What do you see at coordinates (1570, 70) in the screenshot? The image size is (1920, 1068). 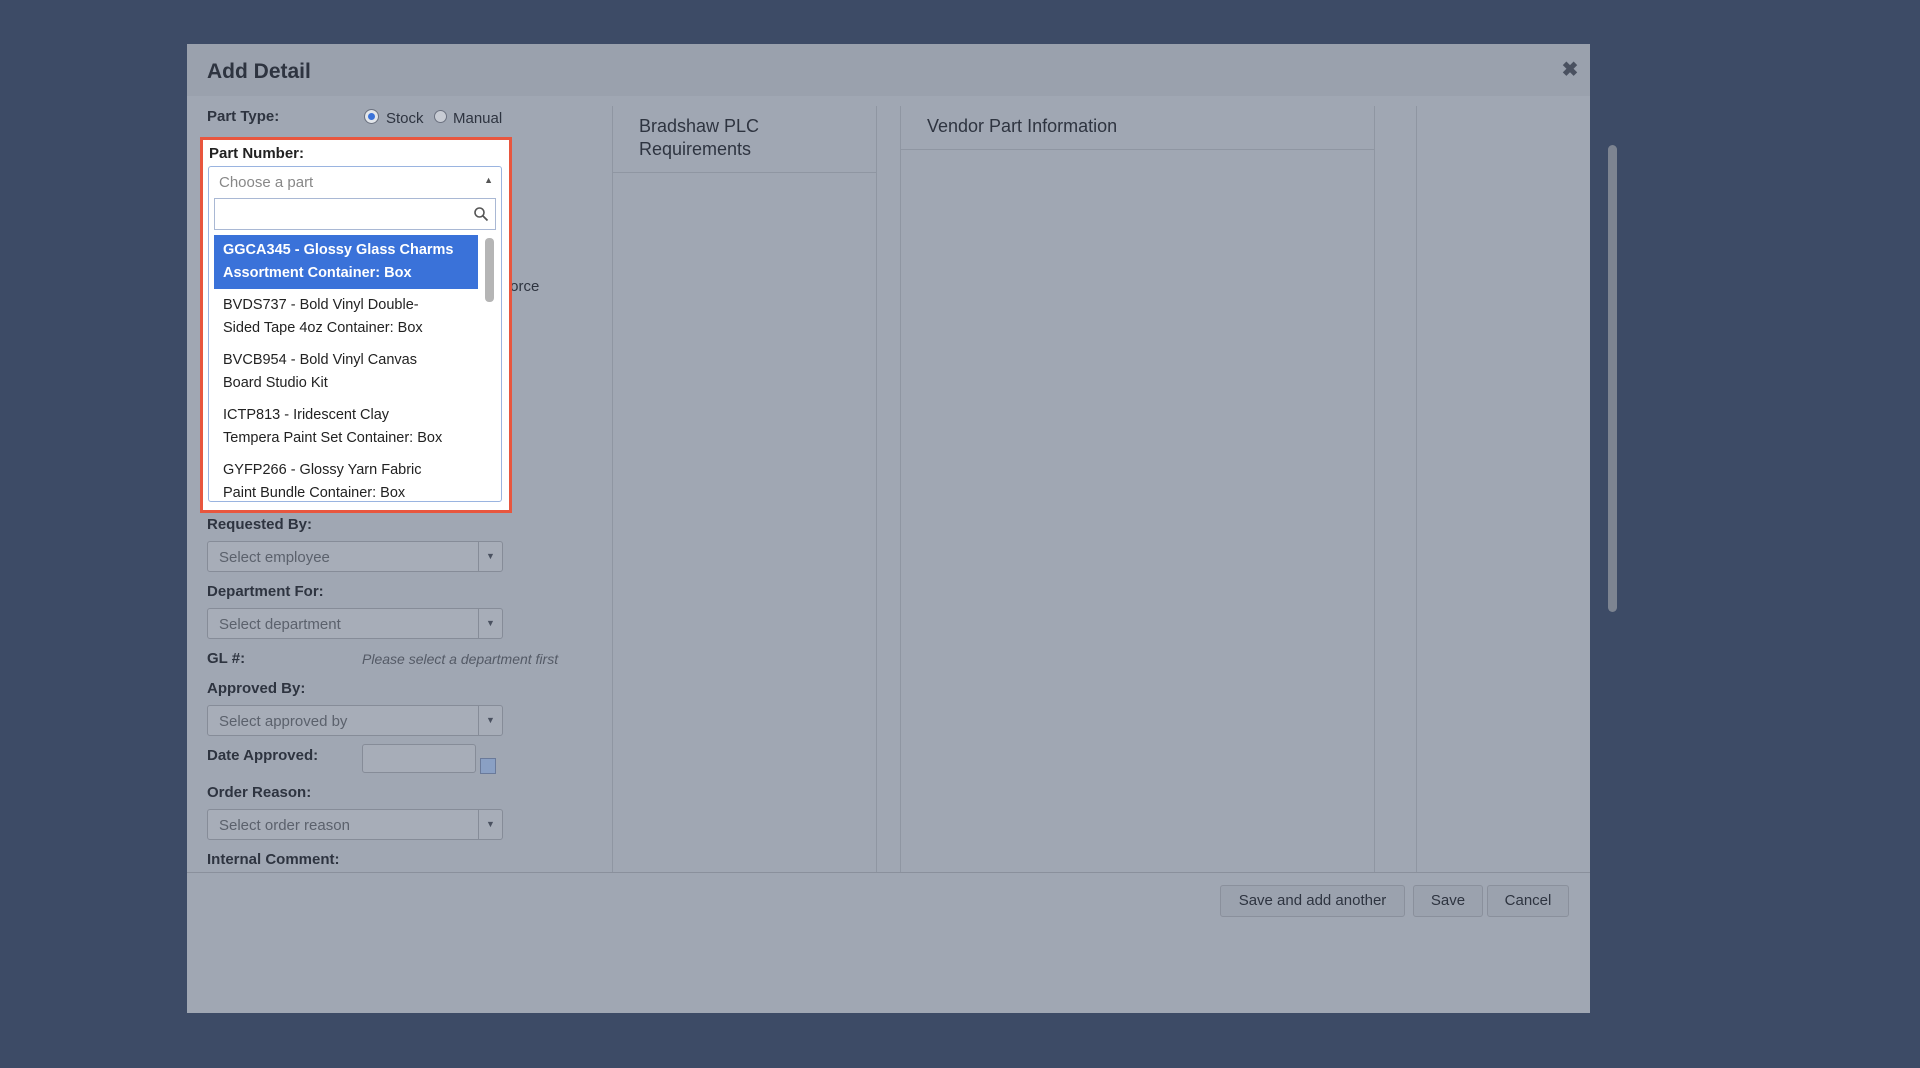 I see `close-icon: ✖` at bounding box center [1570, 70].